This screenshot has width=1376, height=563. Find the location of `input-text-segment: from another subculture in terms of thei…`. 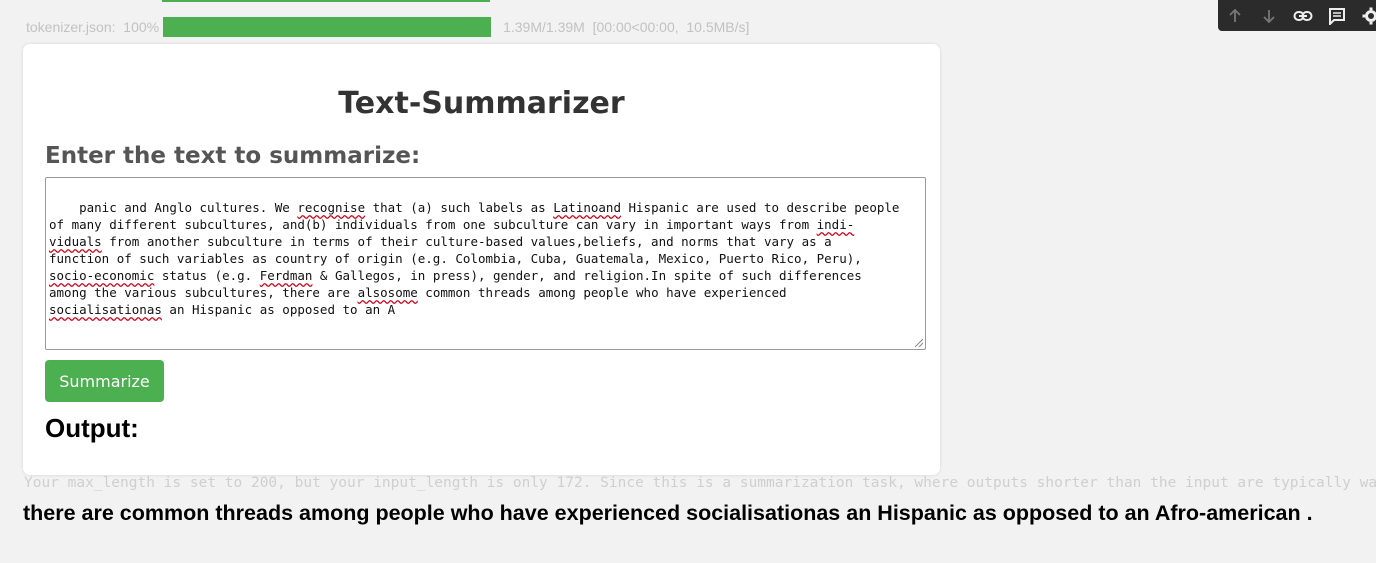

input-text-segment: from another subculture in terms of thei… is located at coordinates (455, 250).